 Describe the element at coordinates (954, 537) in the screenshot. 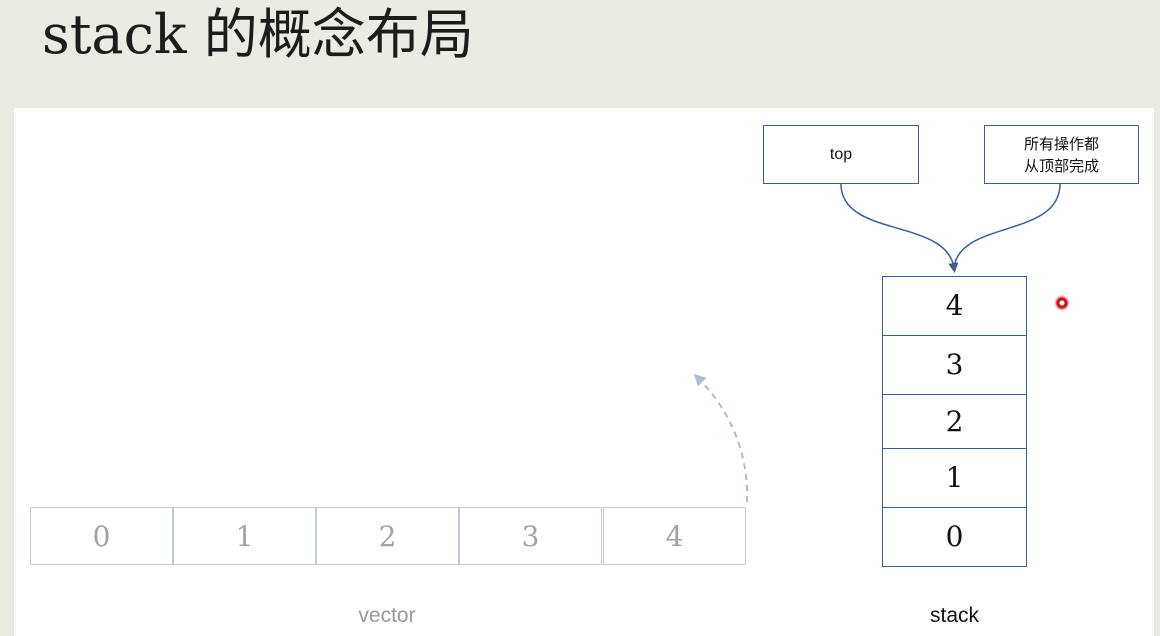

I see `stack-cell: 0` at that location.